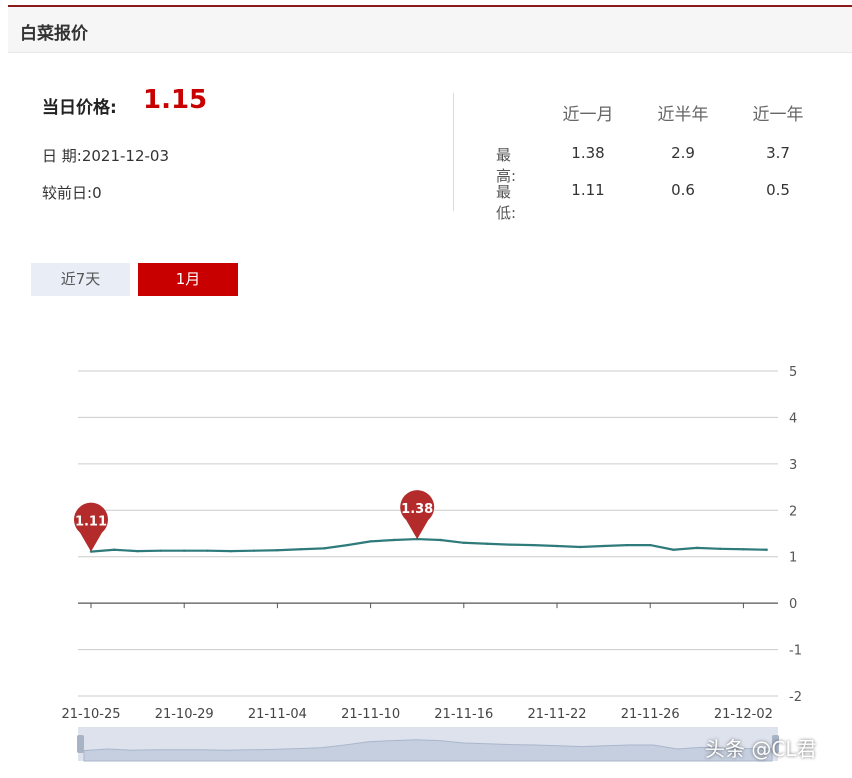 Image resolution: width=852 pixels, height=778 pixels. I want to click on y-tick-label: -2, so click(795, 697).